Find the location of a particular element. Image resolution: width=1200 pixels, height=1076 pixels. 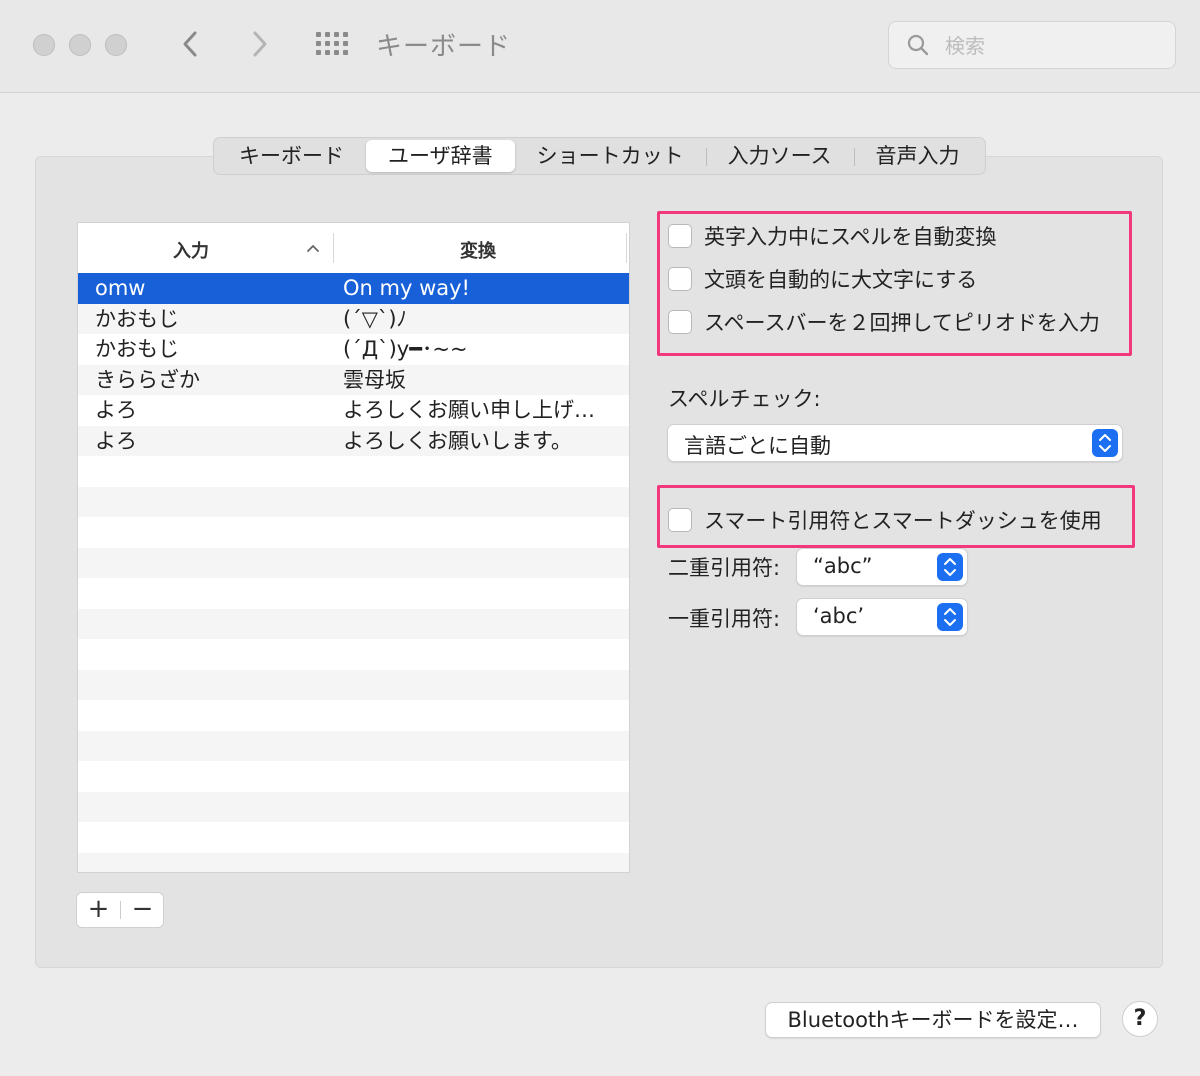

spellcheck-value: 言語ごとに自動 is located at coordinates (757, 446).